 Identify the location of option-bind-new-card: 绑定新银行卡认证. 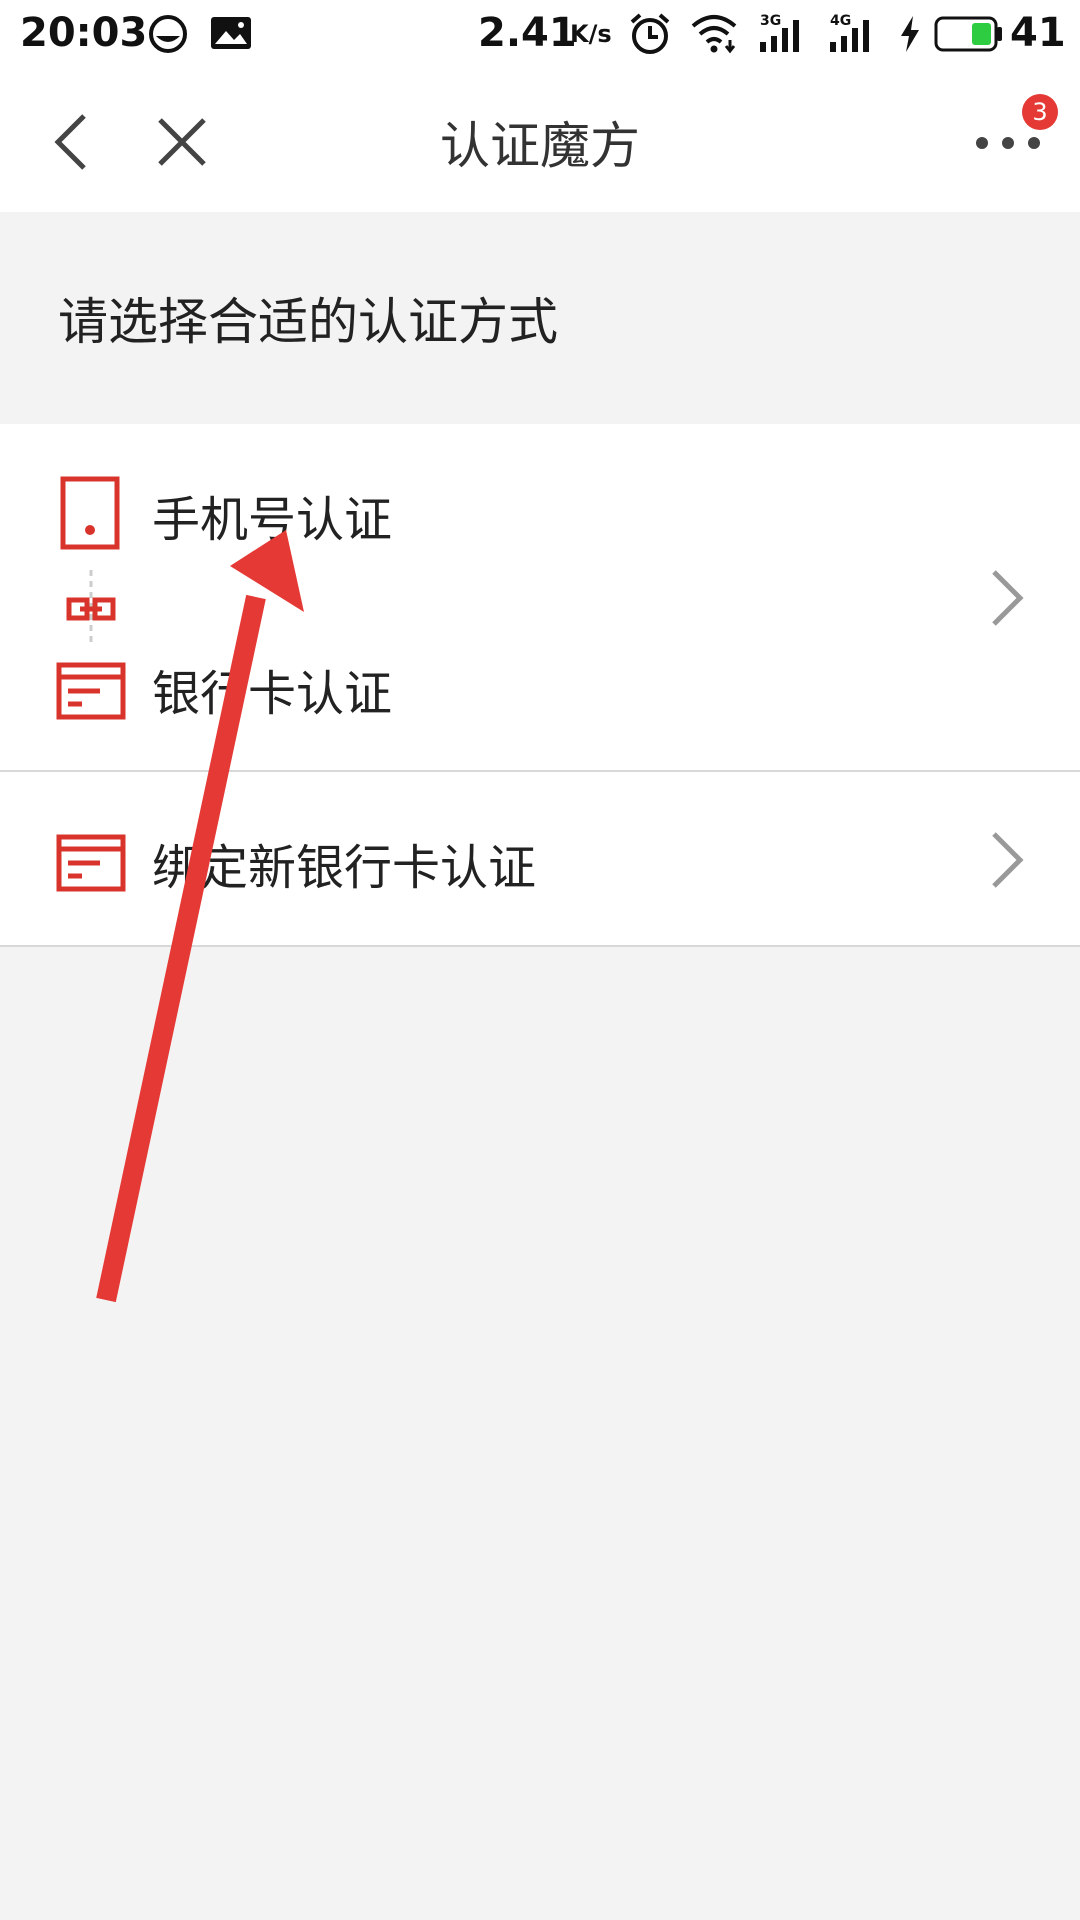
(540, 859).